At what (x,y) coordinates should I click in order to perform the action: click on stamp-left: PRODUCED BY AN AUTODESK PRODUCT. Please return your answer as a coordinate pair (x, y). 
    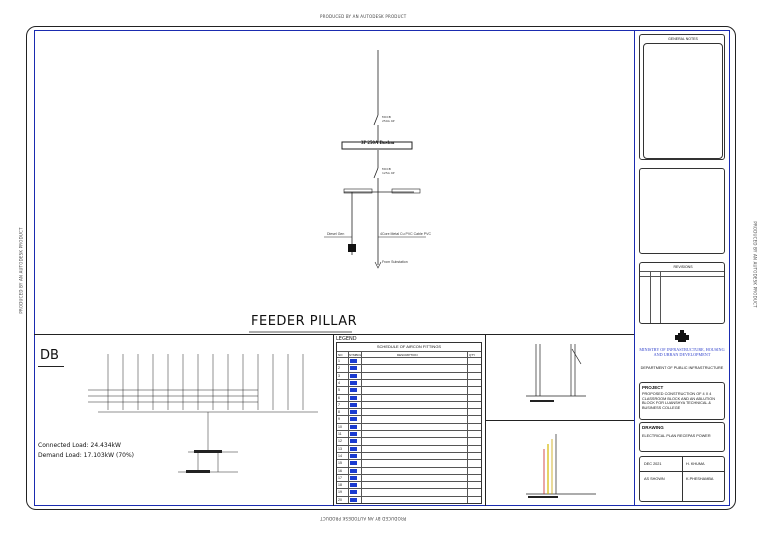
    Looking at the image, I should click on (21, 270).